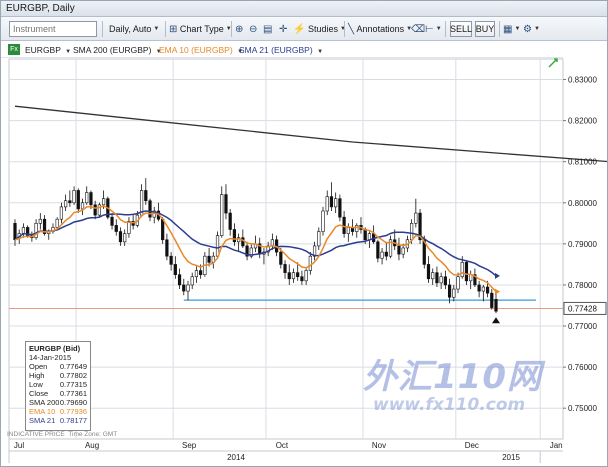  Describe the element at coordinates (556, 445) in the screenshot. I see `x-month-label: Jan` at that location.